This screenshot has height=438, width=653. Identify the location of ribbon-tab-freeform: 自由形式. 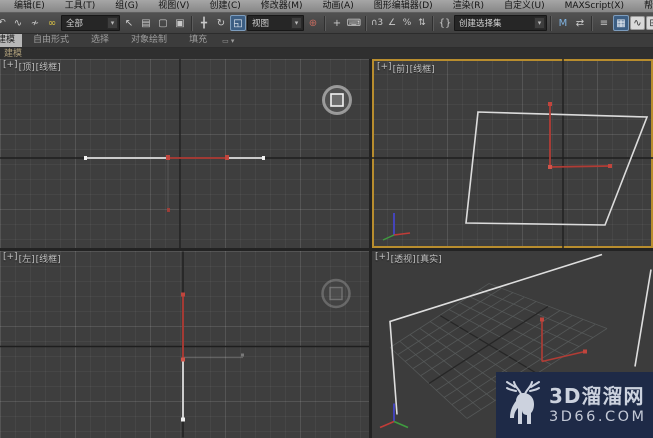
(51, 40).